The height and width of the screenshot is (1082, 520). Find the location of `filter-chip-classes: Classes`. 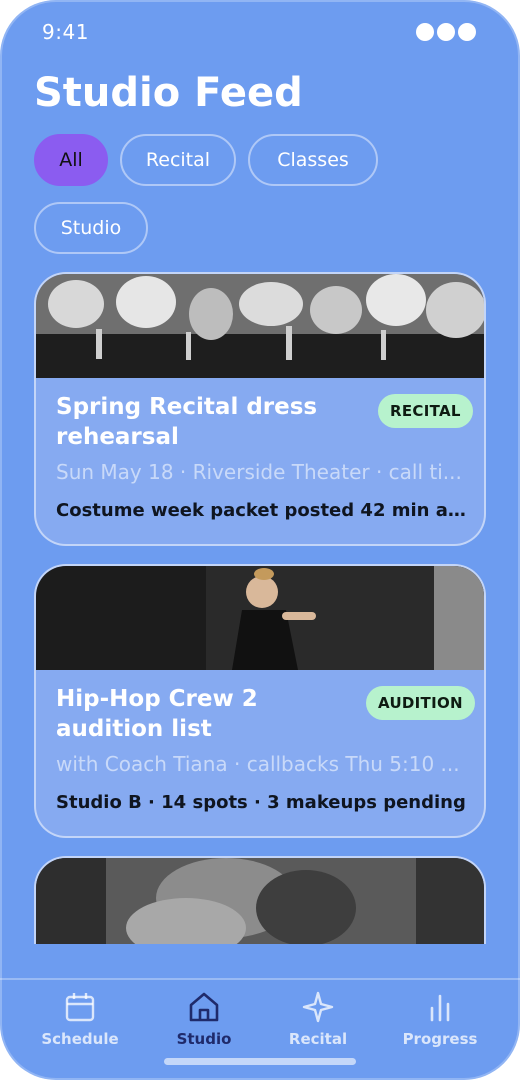

filter-chip-classes: Classes is located at coordinates (313, 160).